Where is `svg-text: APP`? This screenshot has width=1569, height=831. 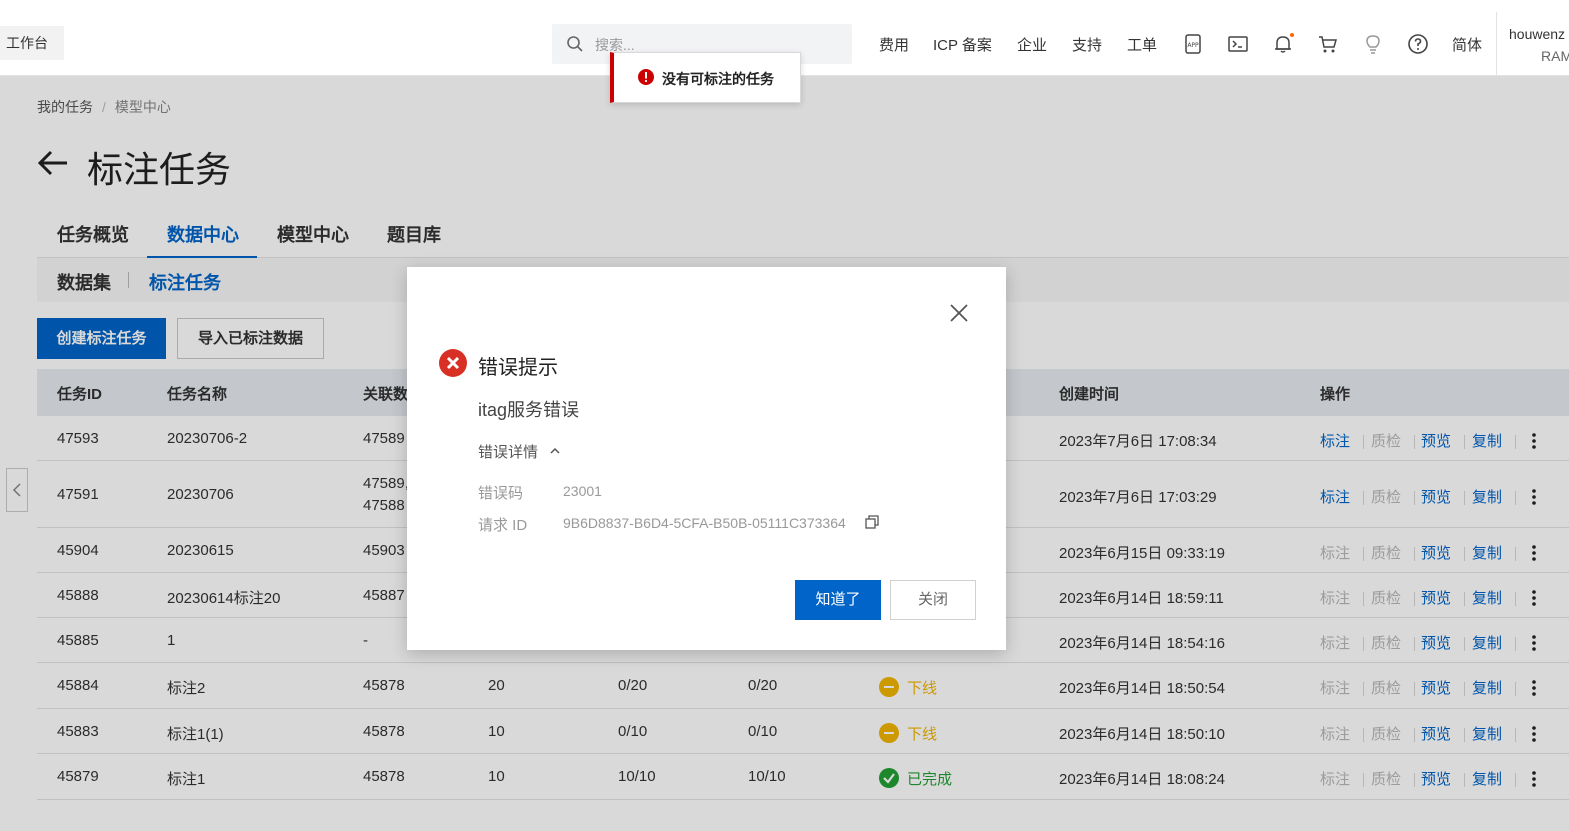
svg-text: APP is located at coordinates (1193, 45).